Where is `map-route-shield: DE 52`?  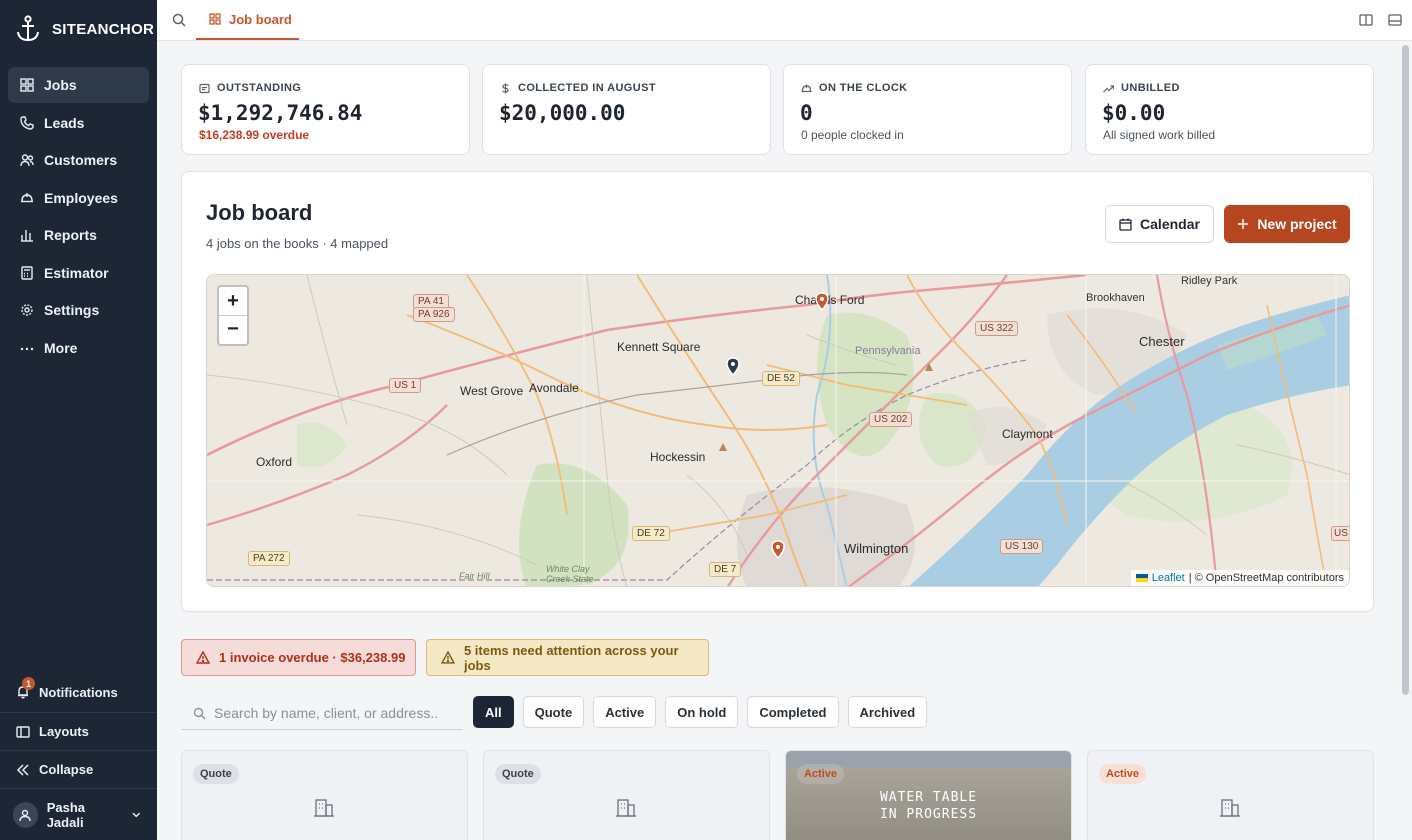 map-route-shield: DE 52 is located at coordinates (781, 378).